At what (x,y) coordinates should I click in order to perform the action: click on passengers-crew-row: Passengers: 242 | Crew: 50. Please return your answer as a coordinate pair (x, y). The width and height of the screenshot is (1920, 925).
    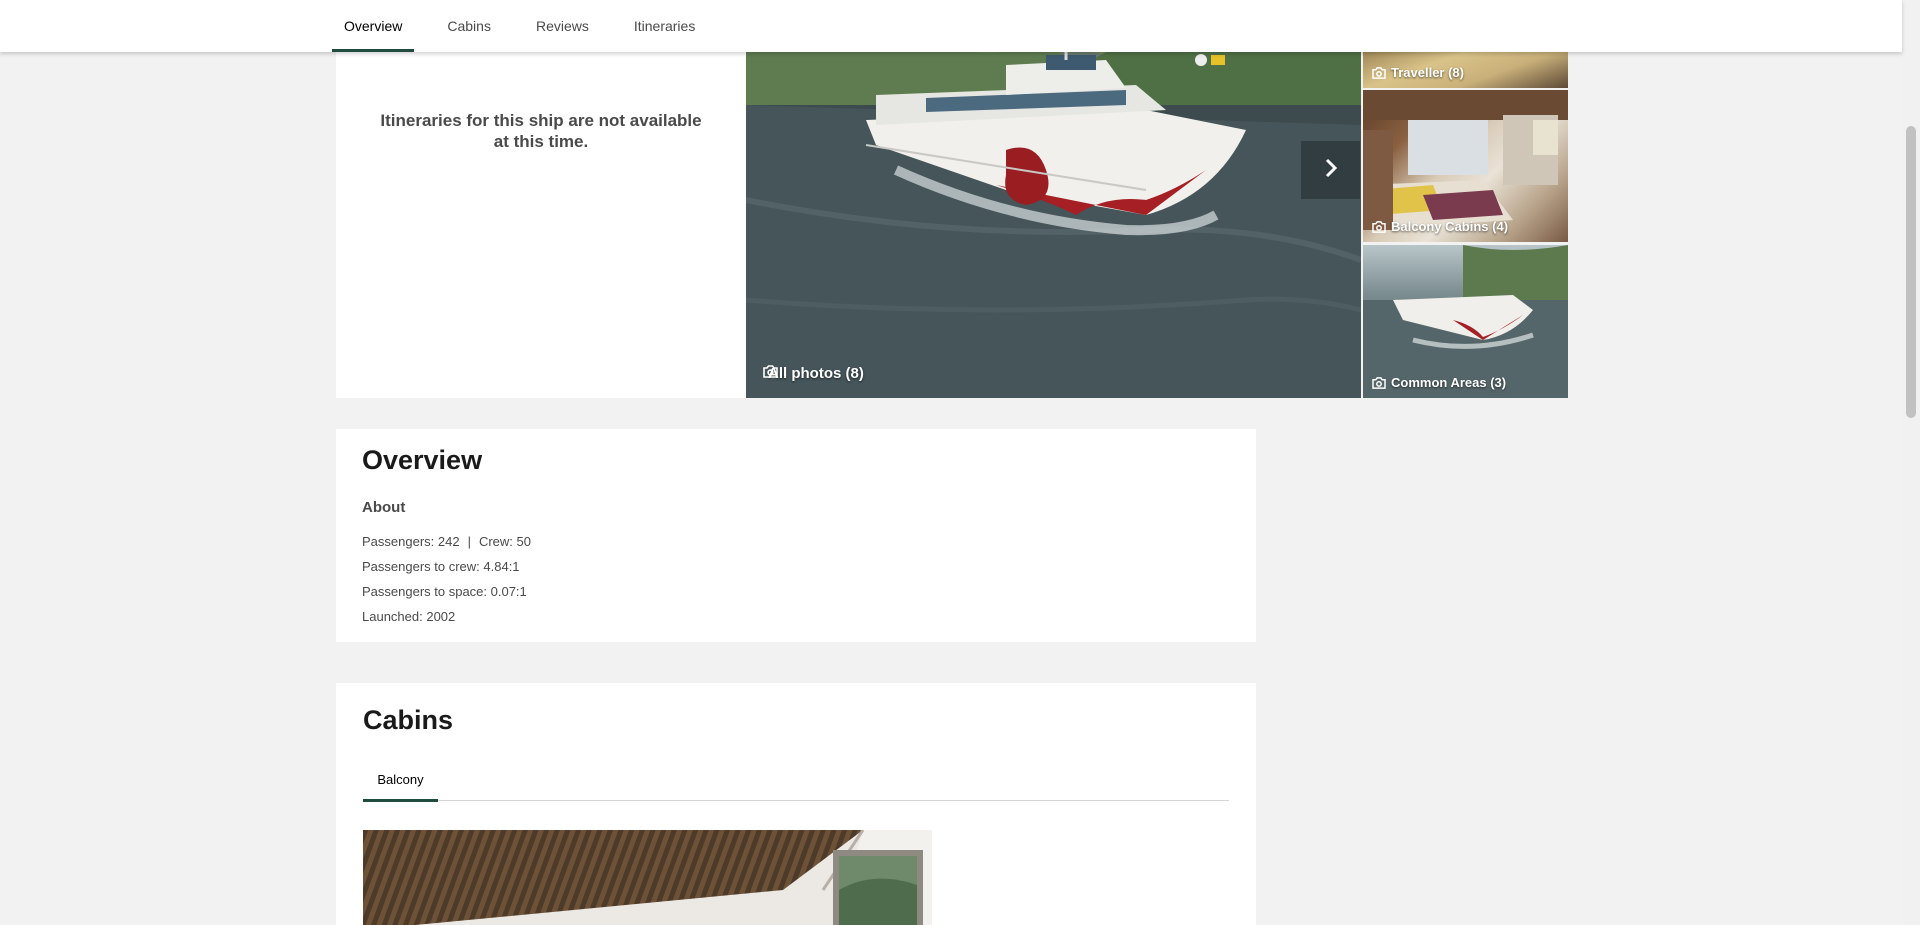
    Looking at the image, I should click on (446, 541).